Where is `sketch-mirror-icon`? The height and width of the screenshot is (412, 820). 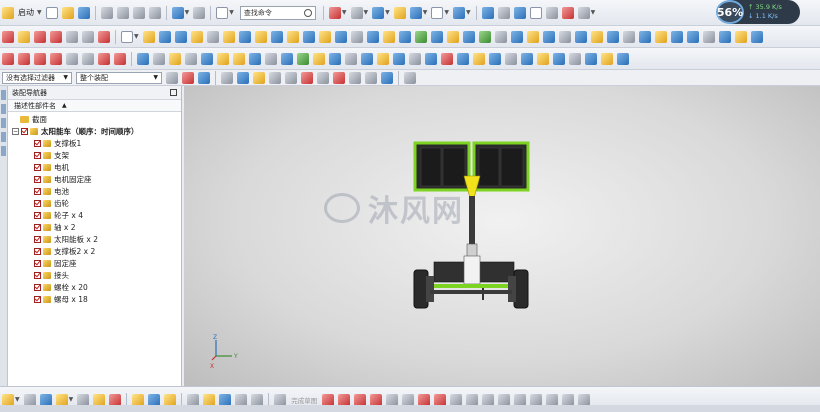 sketch-mirror-icon is located at coordinates (504, 399).